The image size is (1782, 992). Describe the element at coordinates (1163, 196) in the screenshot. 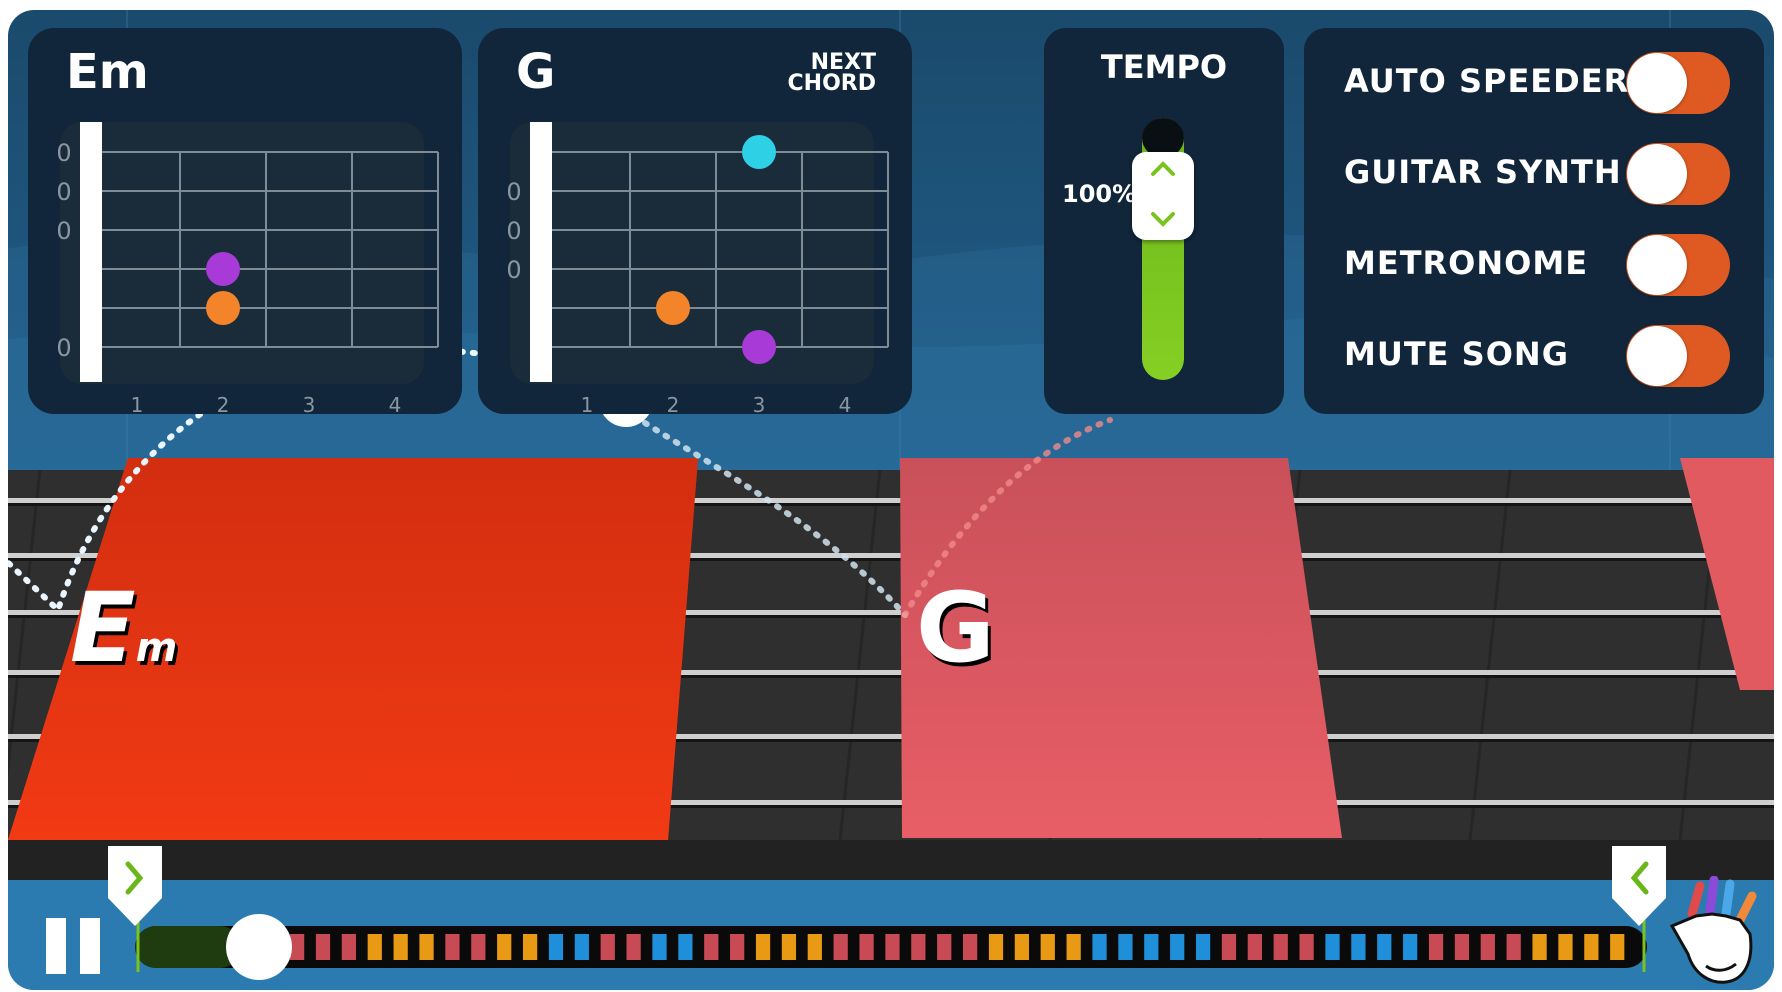

I see `tempo-slider-handle` at that location.